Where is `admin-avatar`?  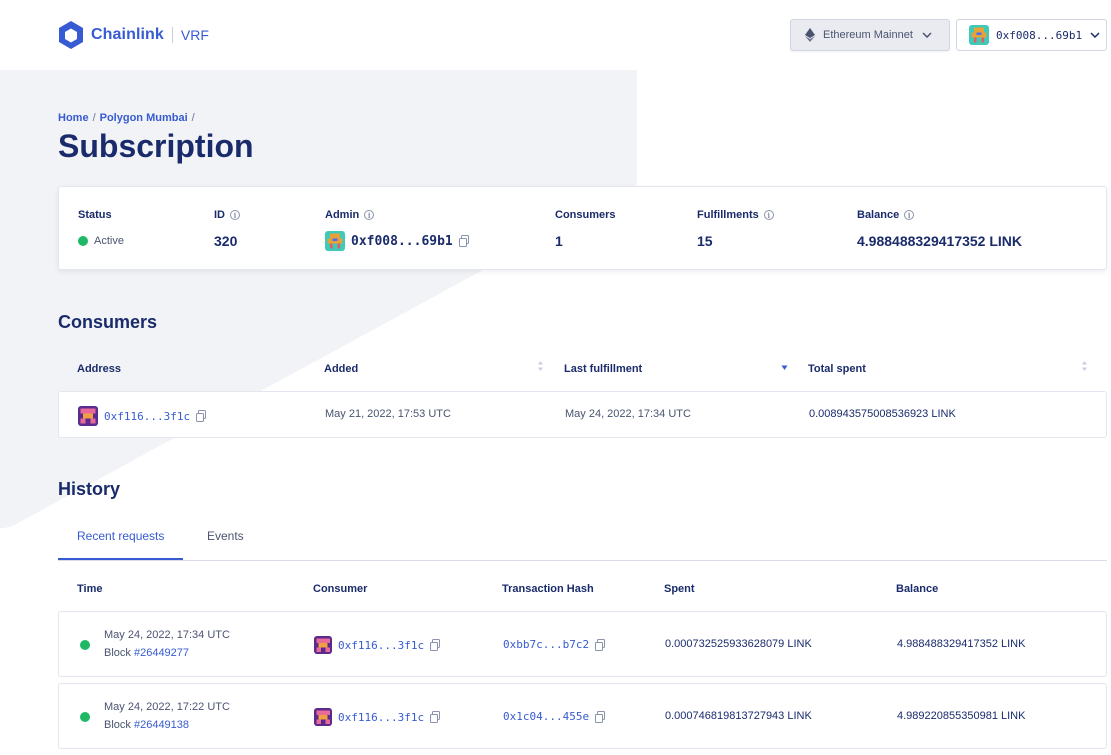 admin-avatar is located at coordinates (335, 241).